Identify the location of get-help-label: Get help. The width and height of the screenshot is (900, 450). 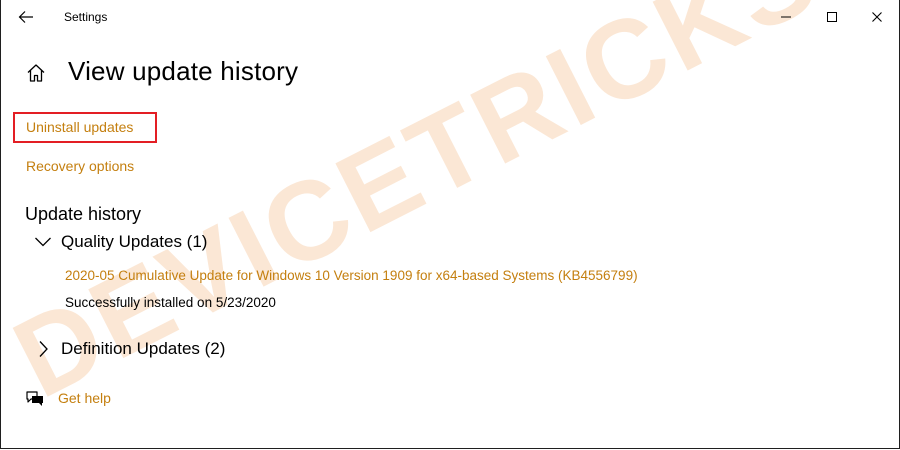
(84, 398).